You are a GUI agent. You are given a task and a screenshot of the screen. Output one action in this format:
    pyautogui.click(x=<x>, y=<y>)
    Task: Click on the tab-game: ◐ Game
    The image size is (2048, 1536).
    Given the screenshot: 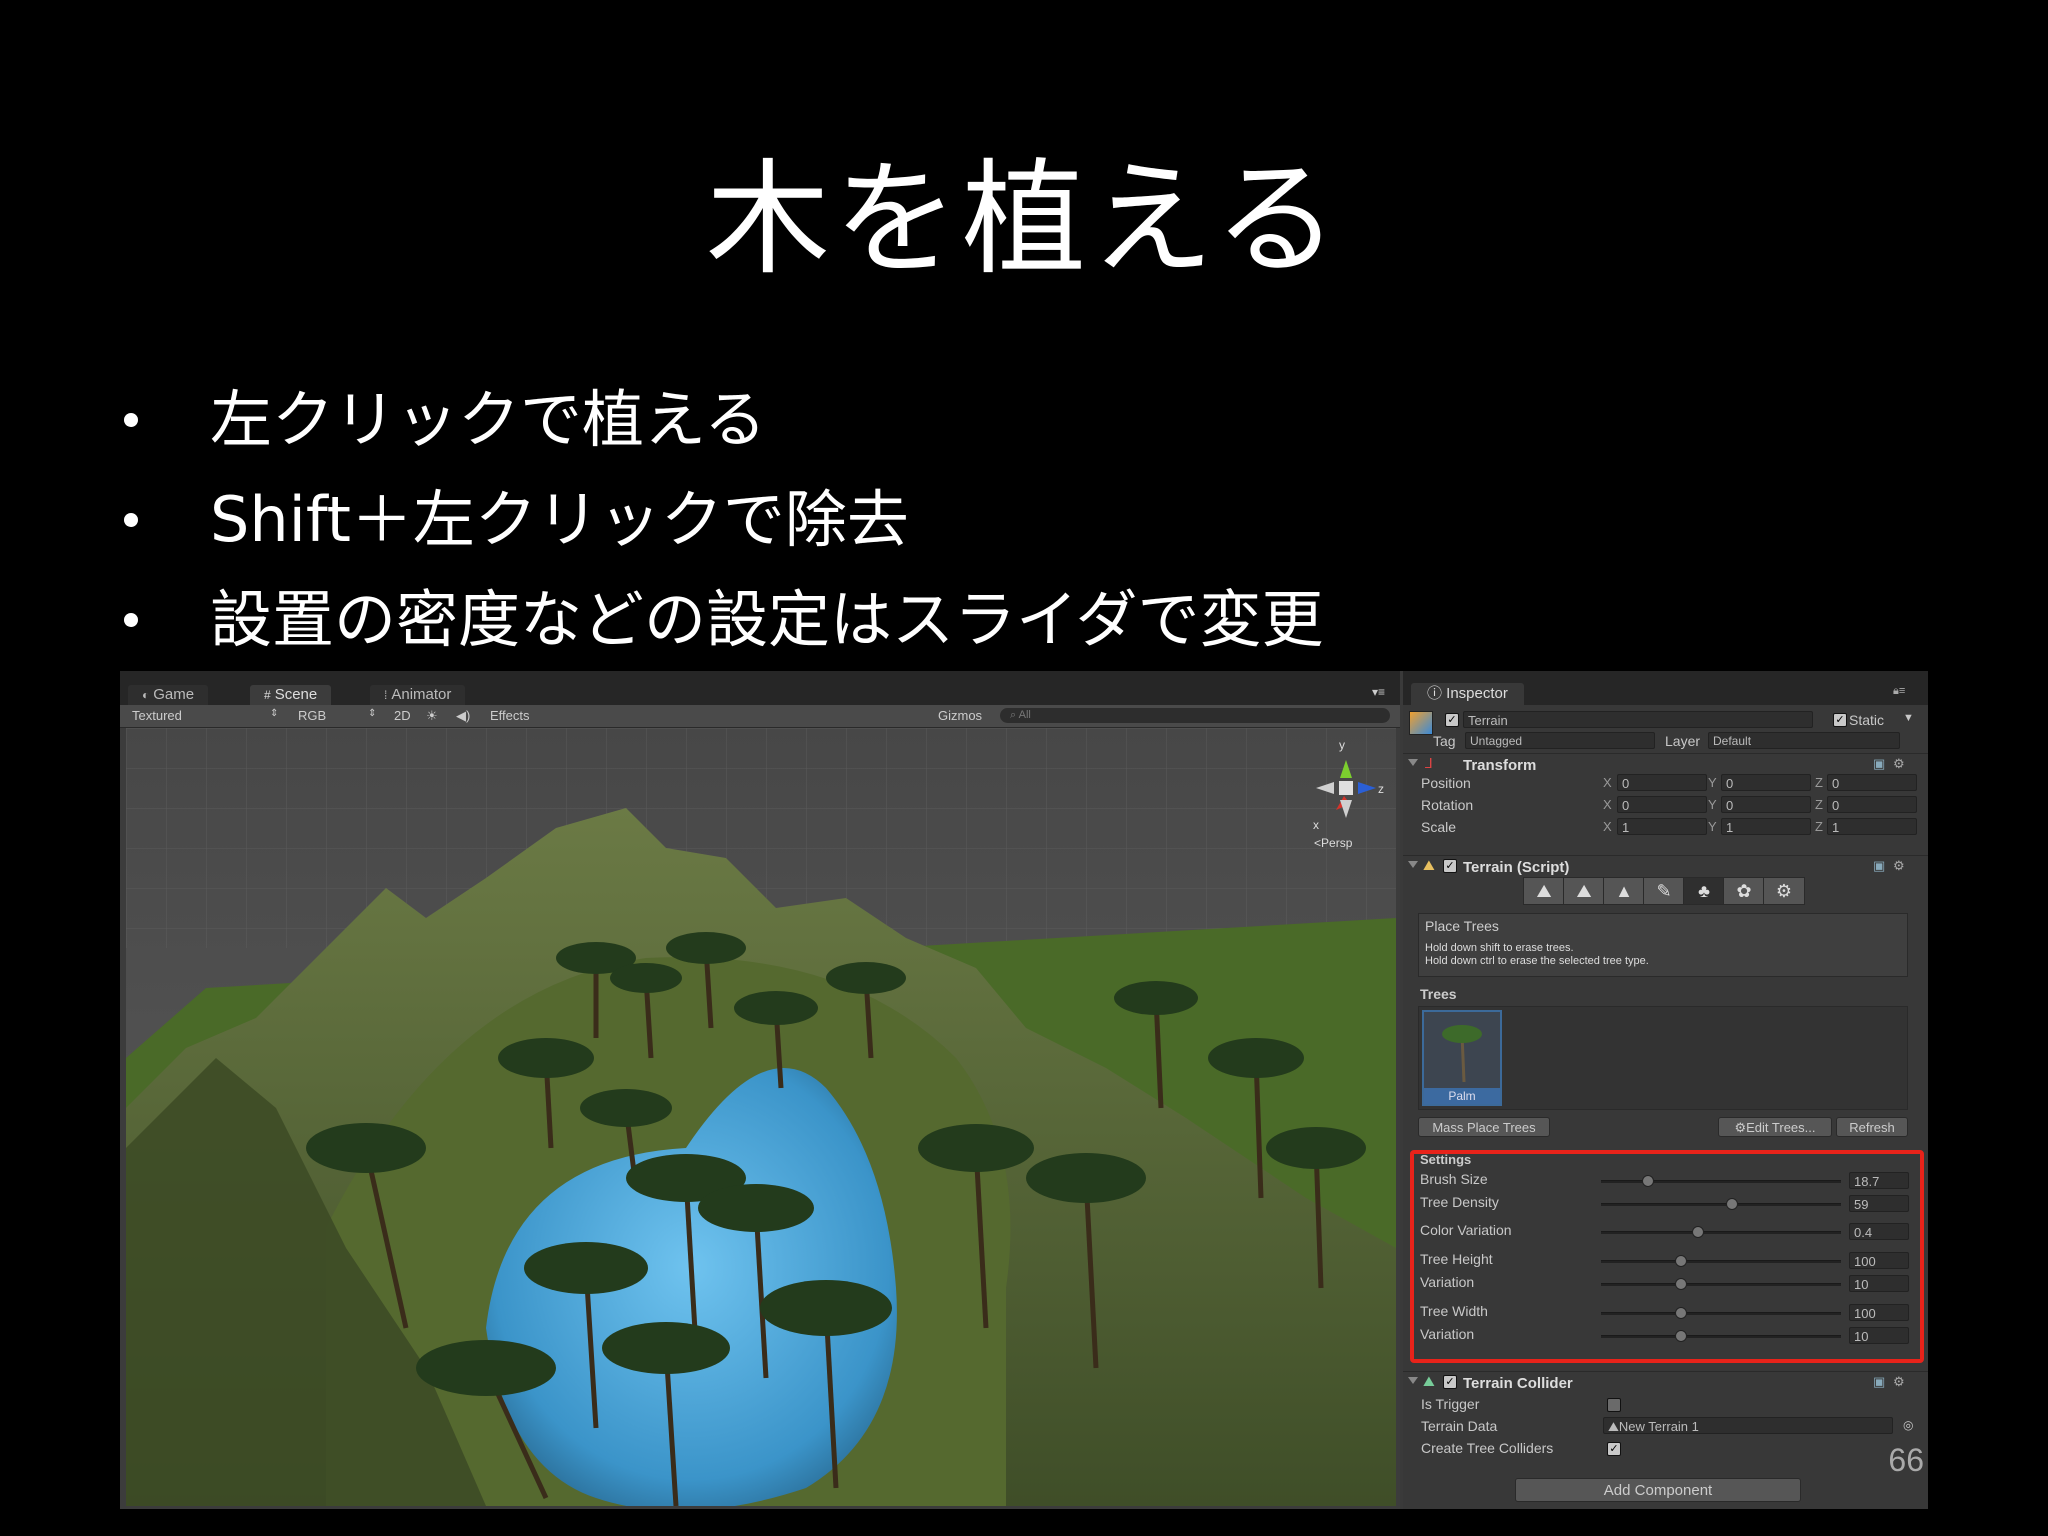 What is the action you would take?
    pyautogui.click(x=168, y=695)
    